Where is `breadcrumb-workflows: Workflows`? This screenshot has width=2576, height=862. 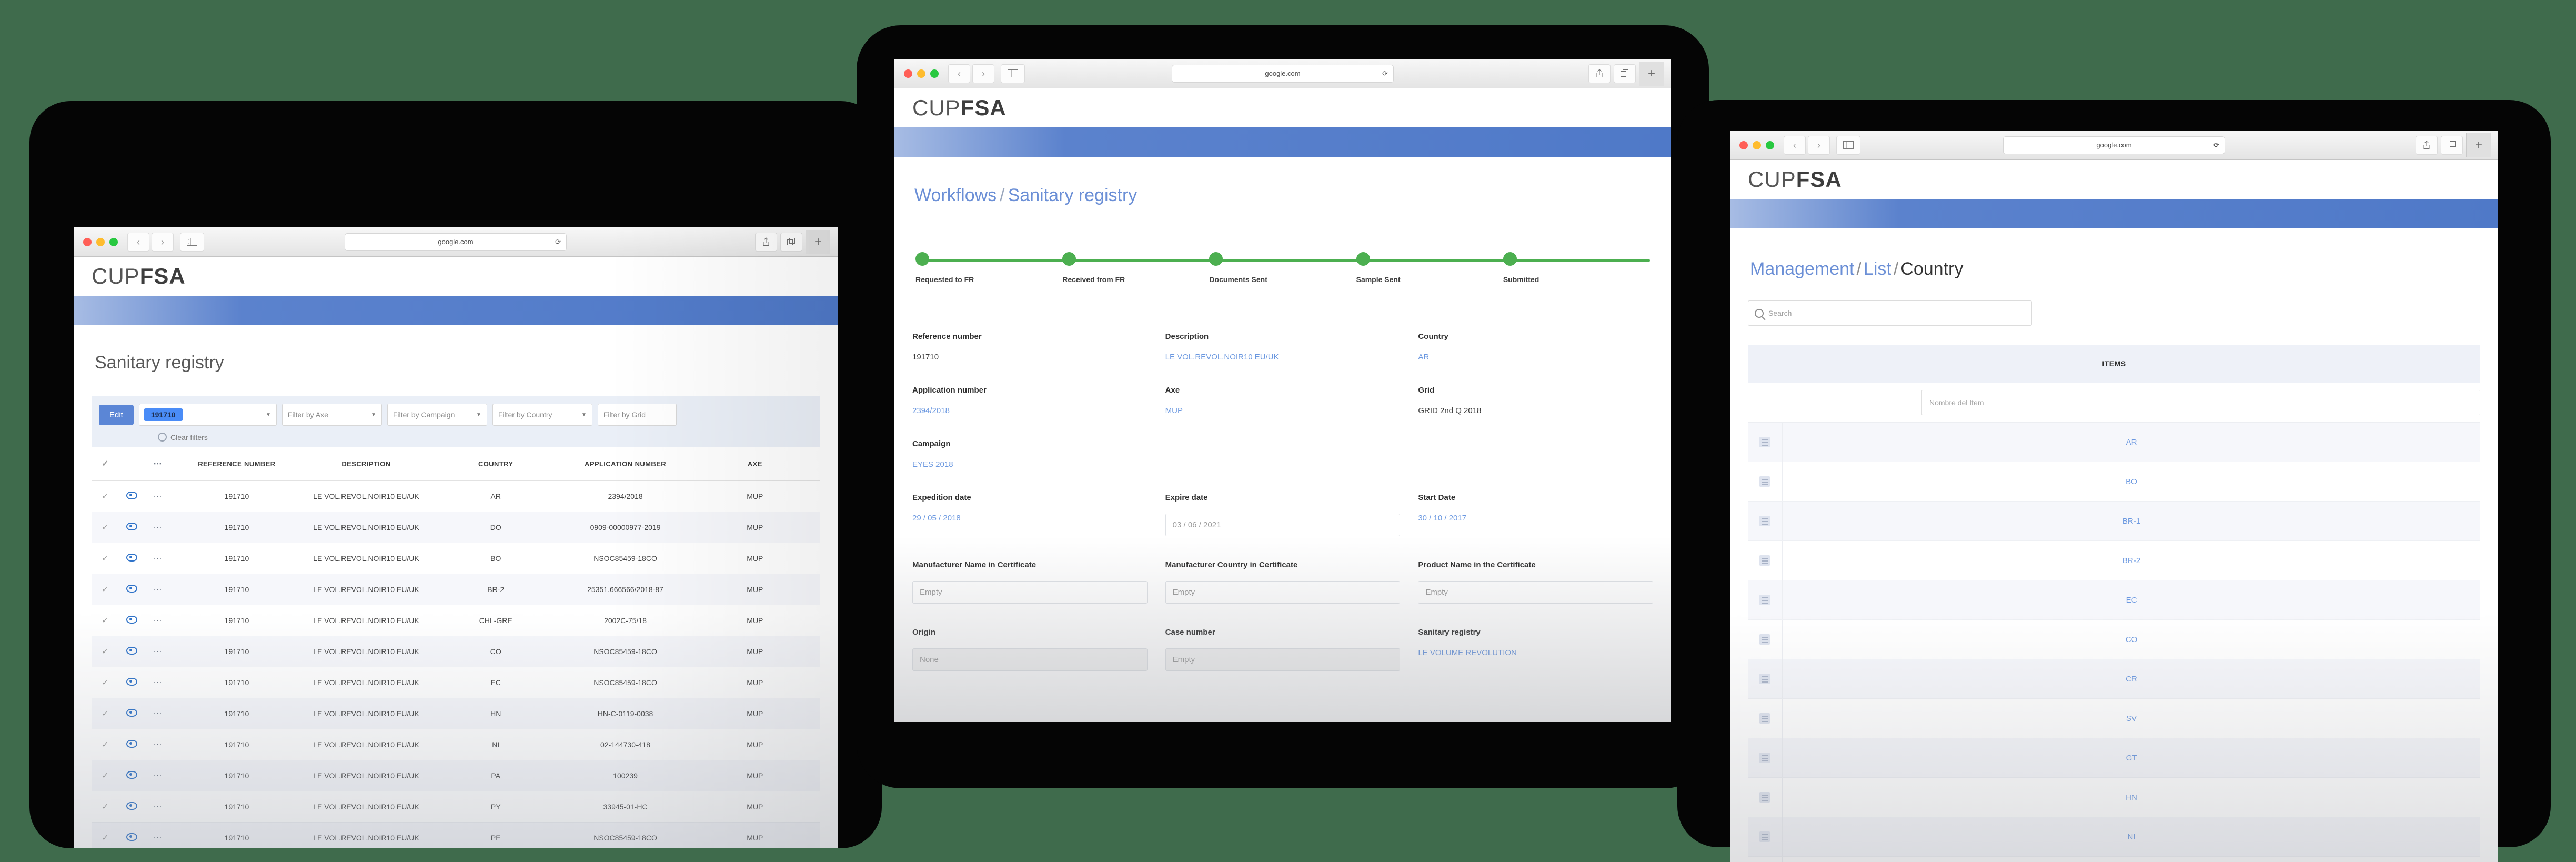 breadcrumb-workflows: Workflows is located at coordinates (955, 195).